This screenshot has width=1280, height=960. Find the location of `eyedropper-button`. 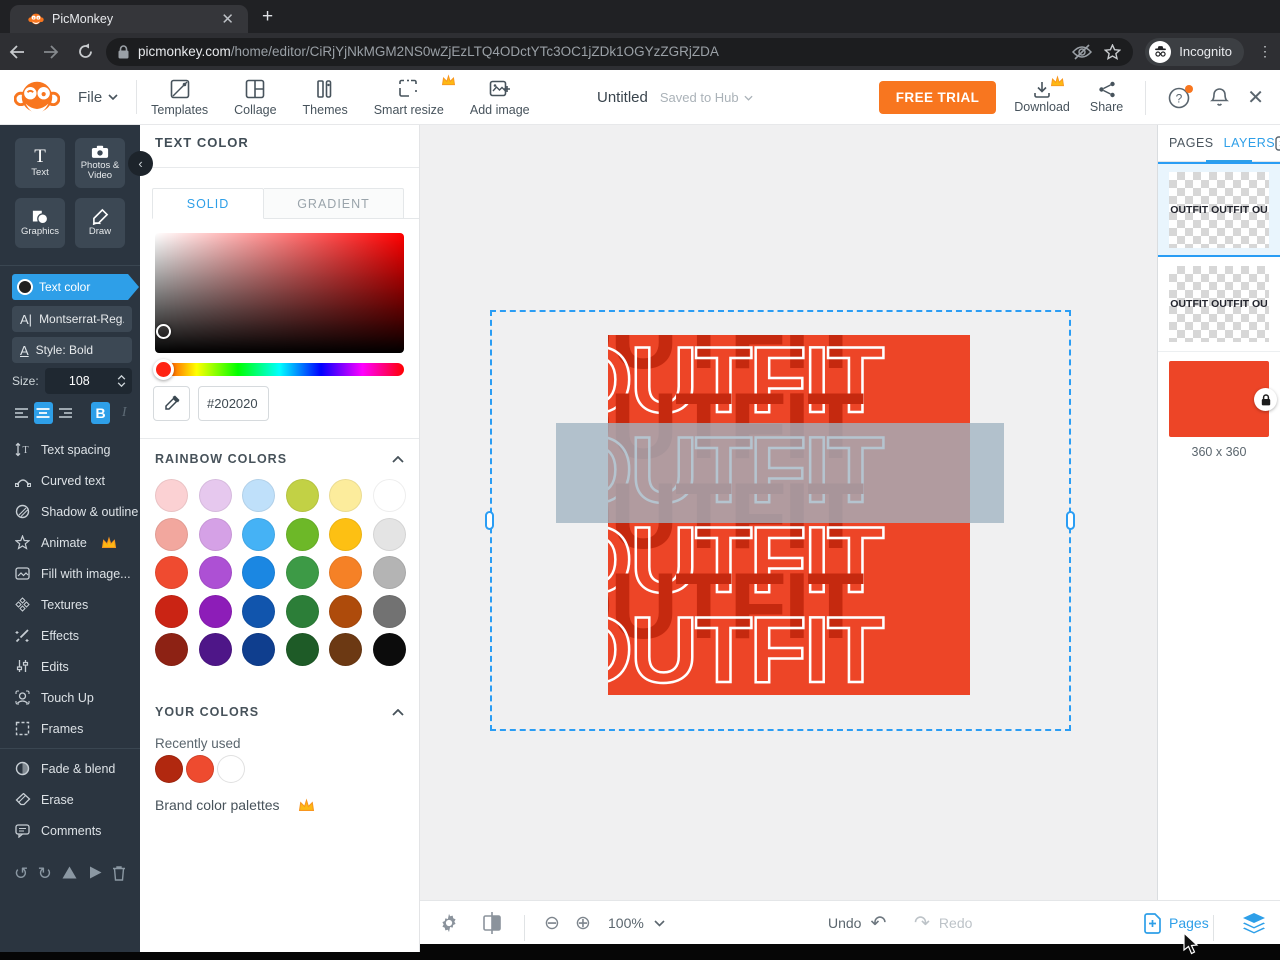

eyedropper-button is located at coordinates (171, 403).